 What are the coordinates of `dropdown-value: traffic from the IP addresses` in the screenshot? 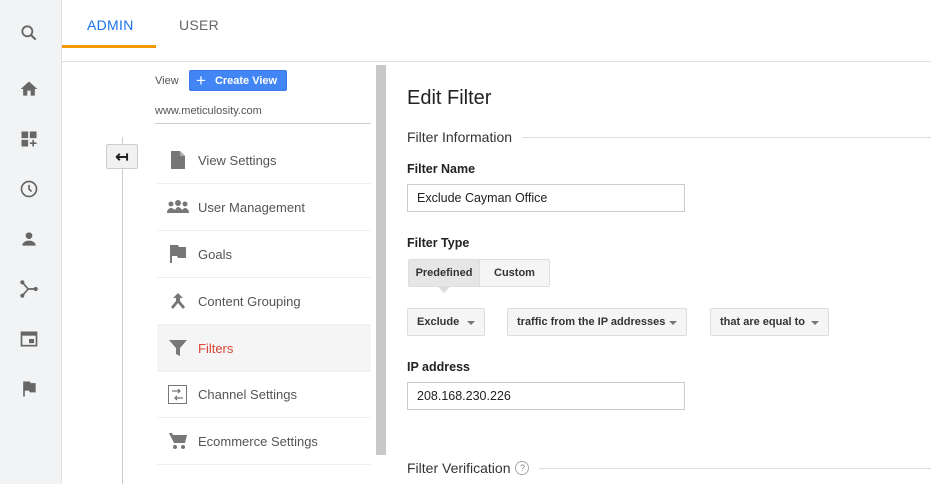 It's located at (591, 322).